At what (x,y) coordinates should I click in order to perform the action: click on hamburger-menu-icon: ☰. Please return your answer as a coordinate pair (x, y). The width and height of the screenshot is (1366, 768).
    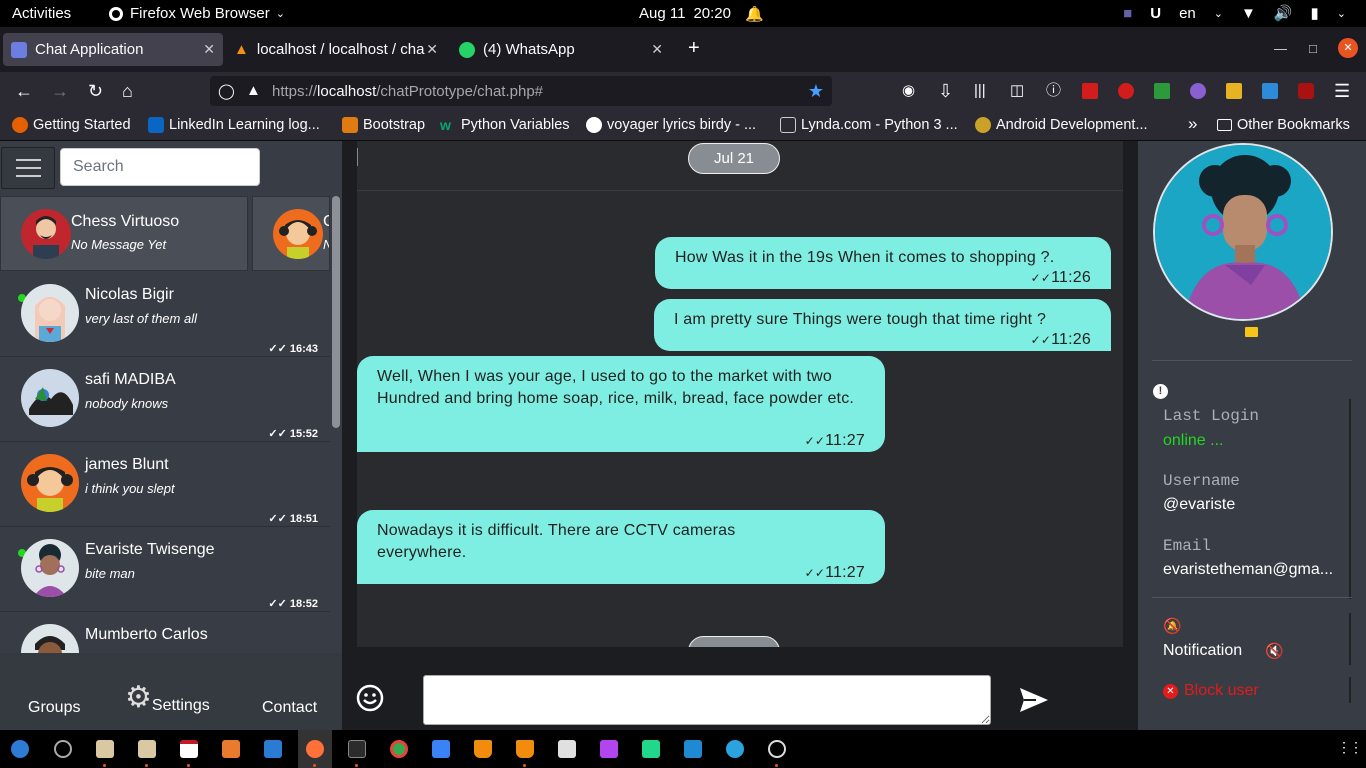
    Looking at the image, I should click on (1342, 91).